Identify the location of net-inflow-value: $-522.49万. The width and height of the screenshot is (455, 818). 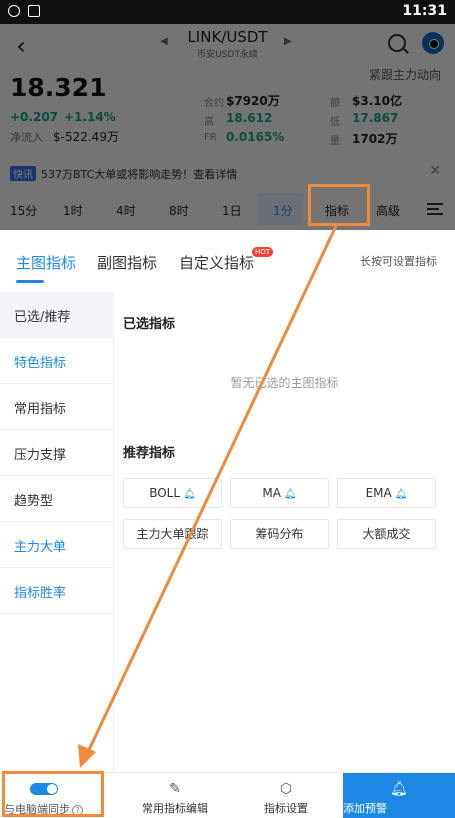
(86, 137).